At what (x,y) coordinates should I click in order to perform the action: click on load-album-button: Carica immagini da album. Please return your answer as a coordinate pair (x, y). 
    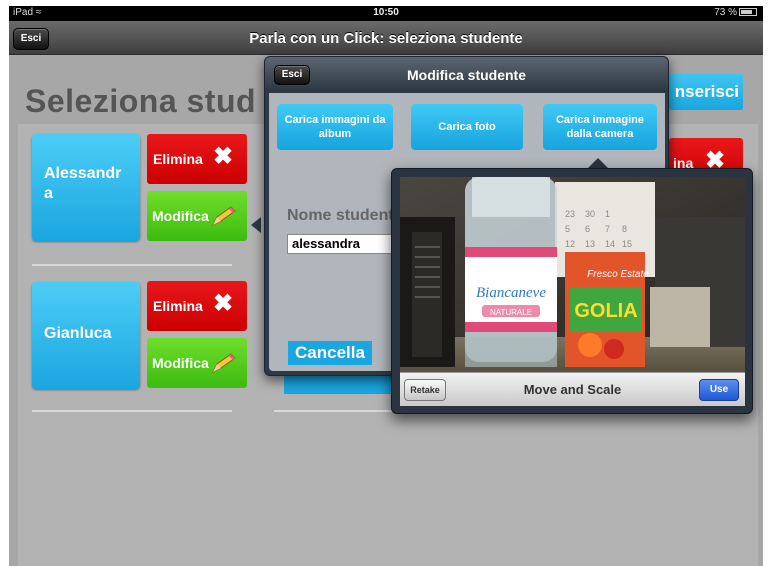
    Looking at the image, I should click on (335, 127).